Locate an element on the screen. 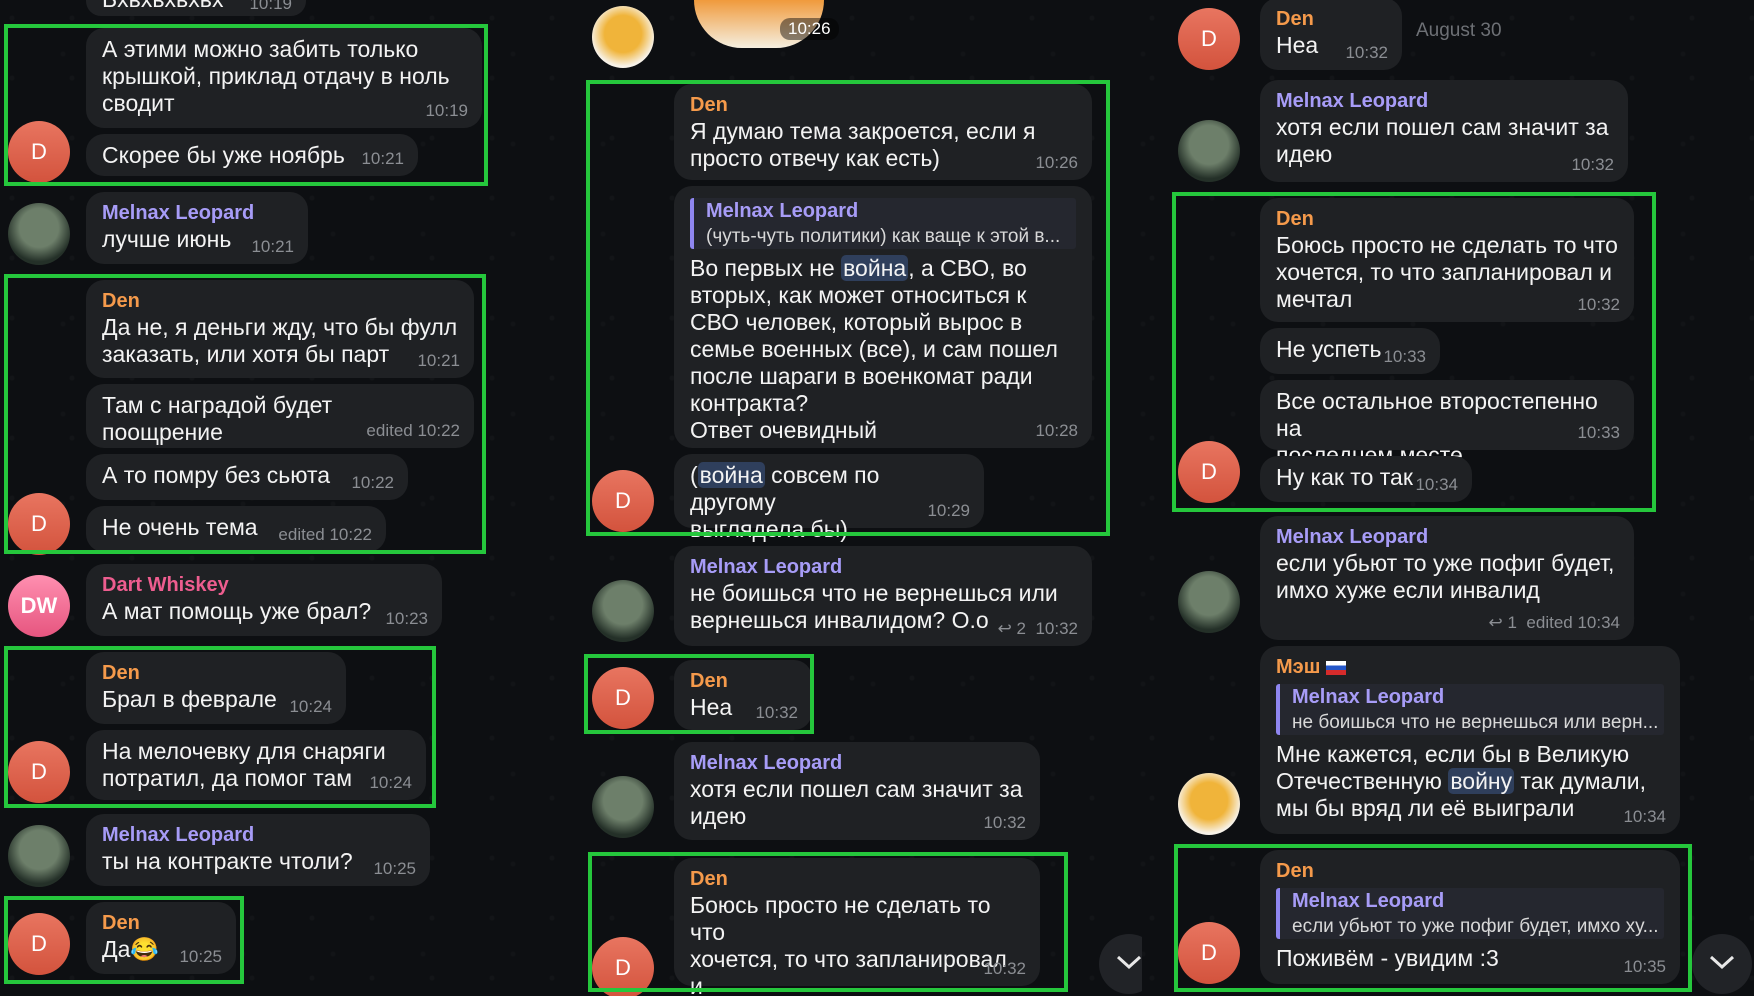  message-text: Неа is located at coordinates (1297, 45).